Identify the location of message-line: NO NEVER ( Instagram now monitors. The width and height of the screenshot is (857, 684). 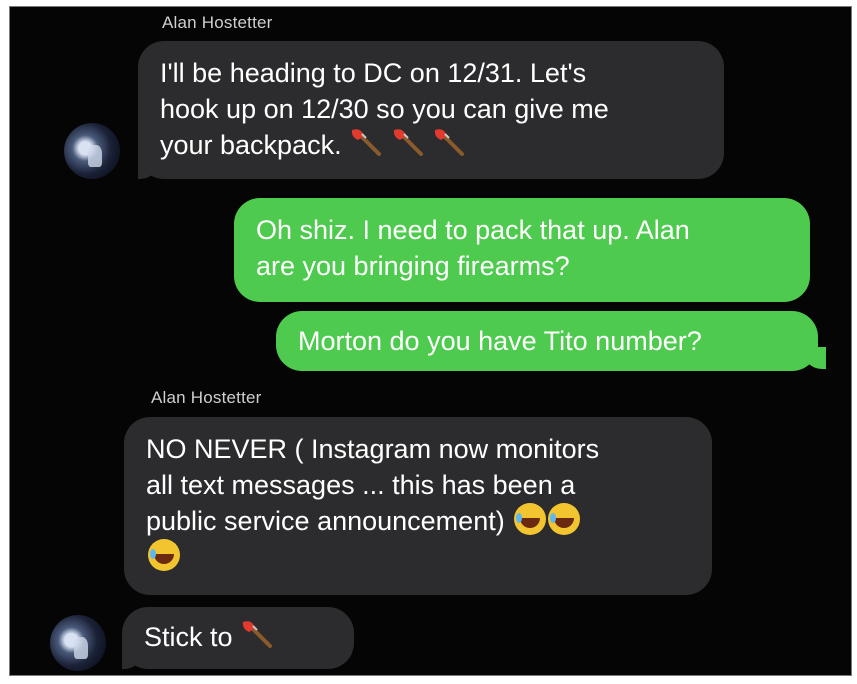
(373, 449).